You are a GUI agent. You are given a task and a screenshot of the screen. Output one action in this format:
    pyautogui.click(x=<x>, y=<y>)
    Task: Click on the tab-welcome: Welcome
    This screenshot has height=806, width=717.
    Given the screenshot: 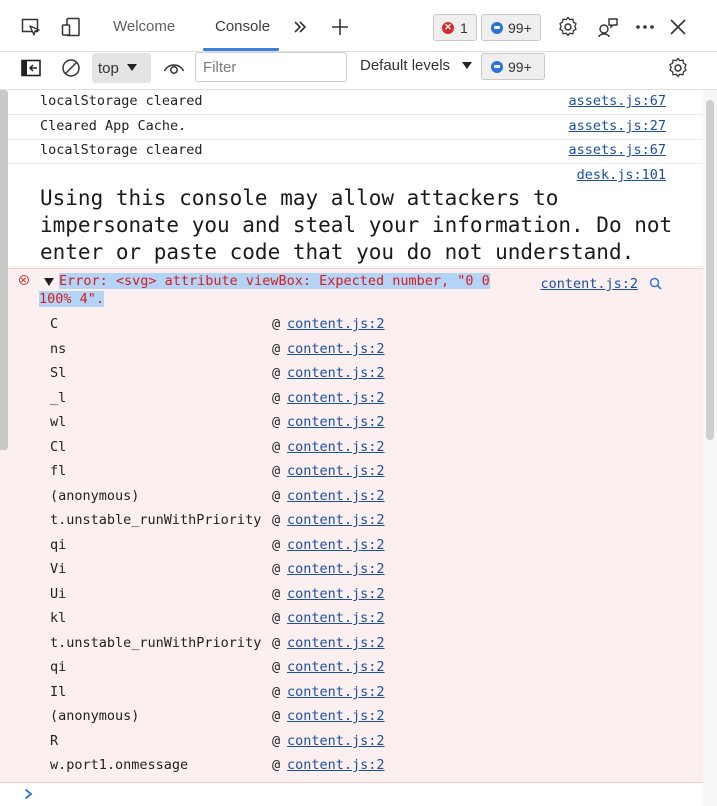 What is the action you would take?
    pyautogui.click(x=144, y=26)
    